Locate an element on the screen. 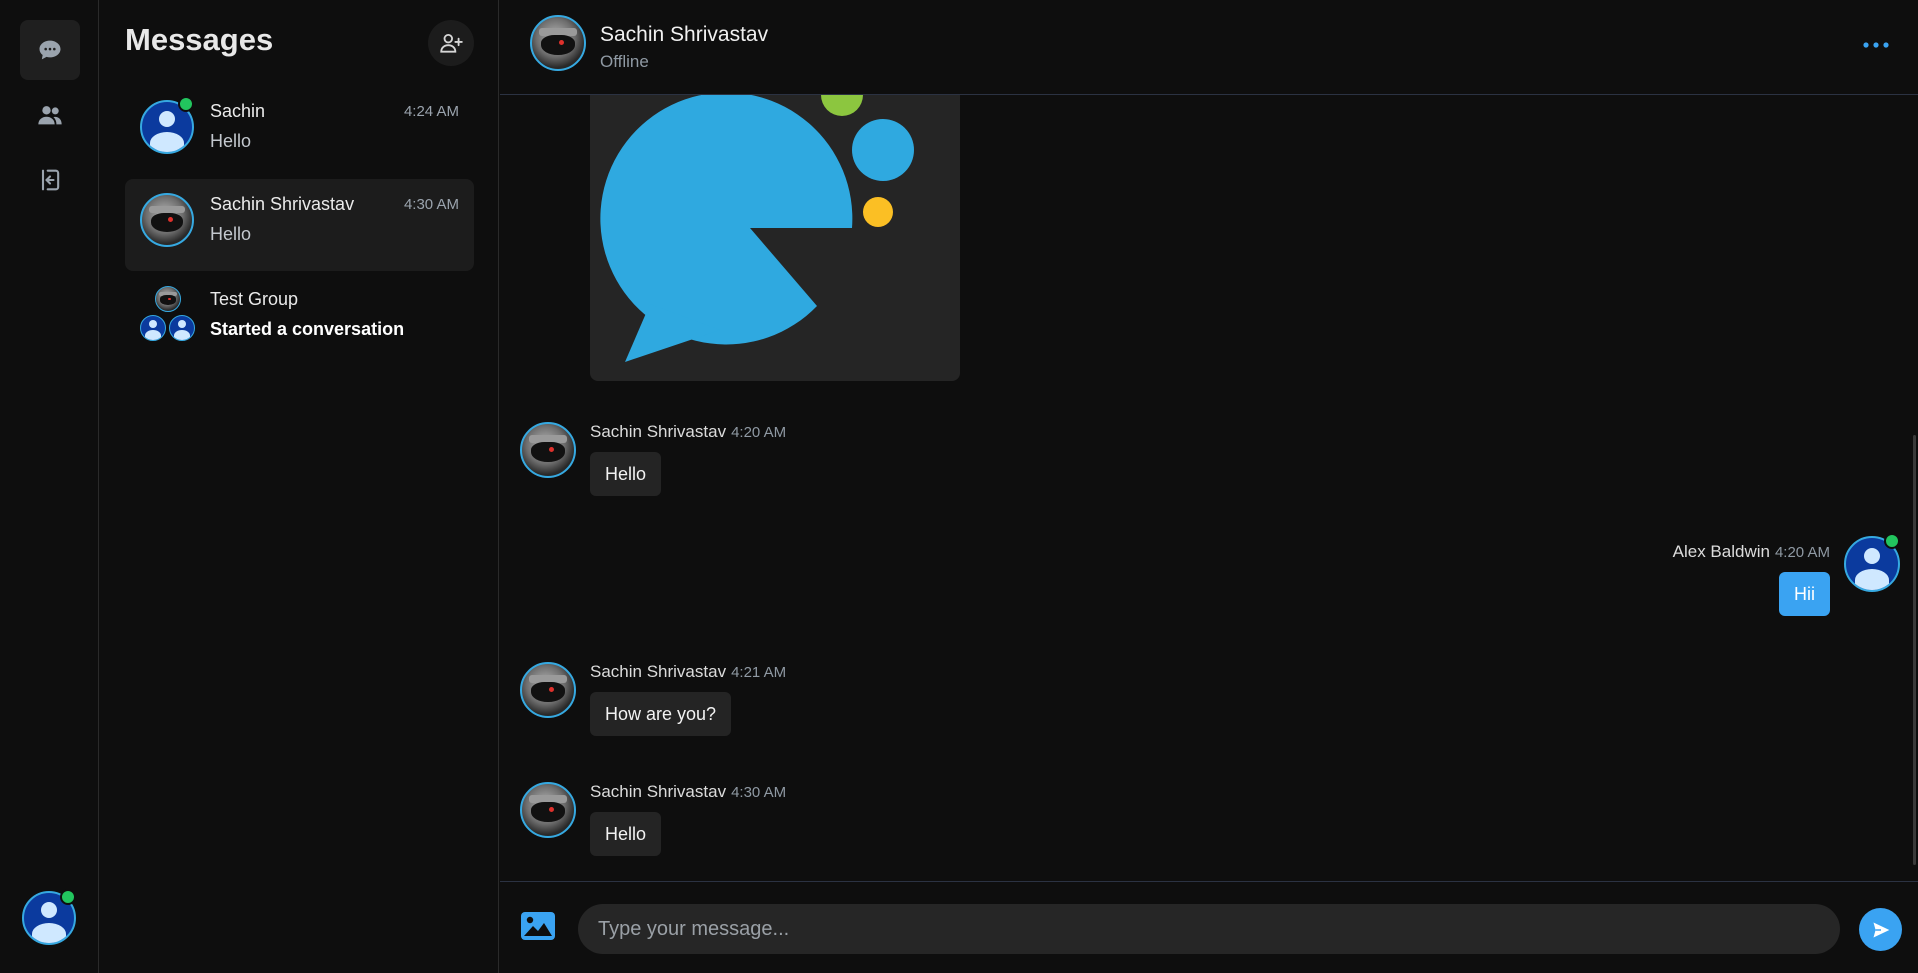 This screenshot has height=973, width=1918. chat-contact-name: Sachin Shrivastav is located at coordinates (684, 34).